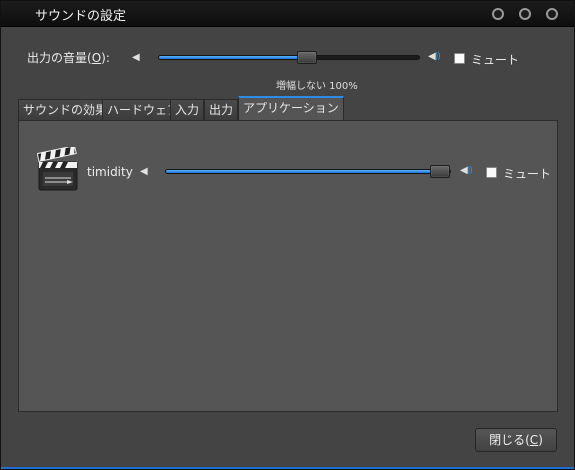 The width and height of the screenshot is (575, 470). Describe the element at coordinates (525, 14) in the screenshot. I see `maximize-button` at that location.